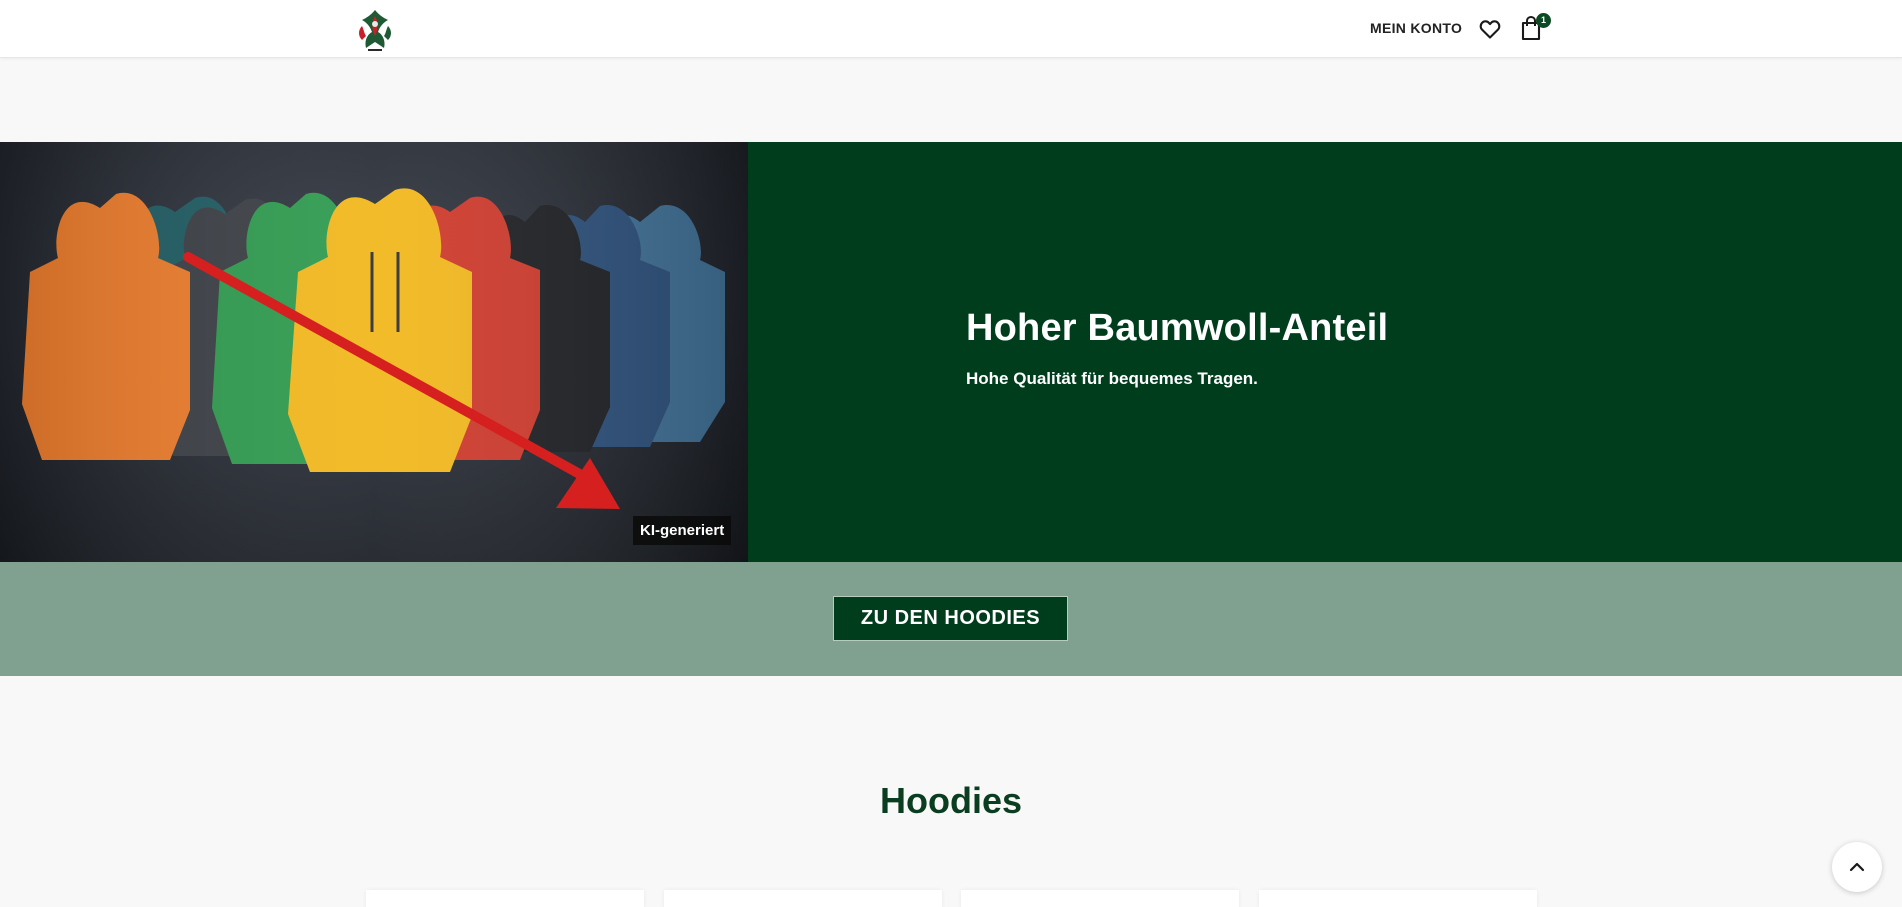 This screenshot has width=1902, height=907. I want to click on hero-subtitle: Hohe Qualität für bequemes Tragen., so click(1112, 378).